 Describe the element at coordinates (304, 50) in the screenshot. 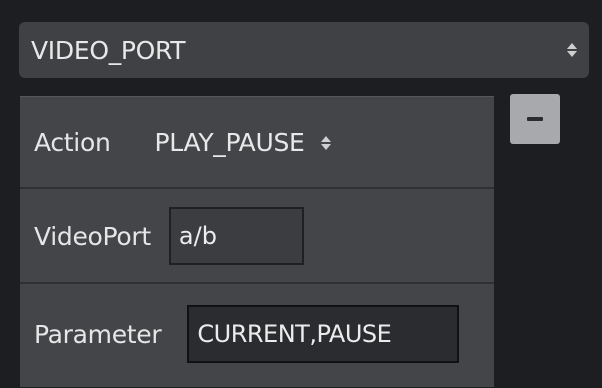

I see `port-type-select: VIDEO_PORT` at that location.